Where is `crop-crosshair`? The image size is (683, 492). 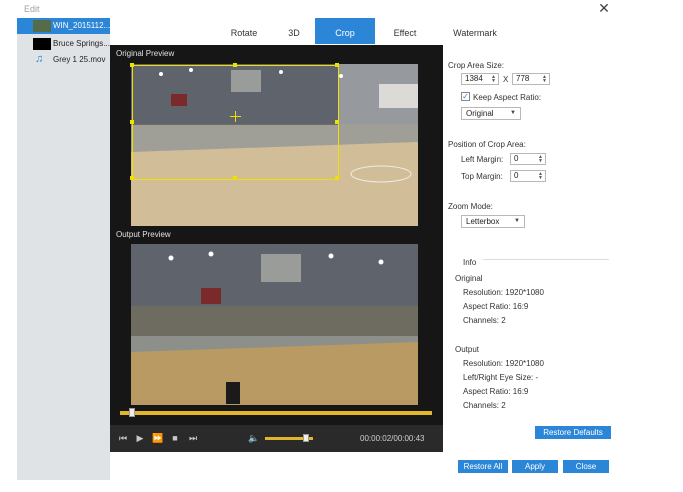
crop-crosshair is located at coordinates (235, 116).